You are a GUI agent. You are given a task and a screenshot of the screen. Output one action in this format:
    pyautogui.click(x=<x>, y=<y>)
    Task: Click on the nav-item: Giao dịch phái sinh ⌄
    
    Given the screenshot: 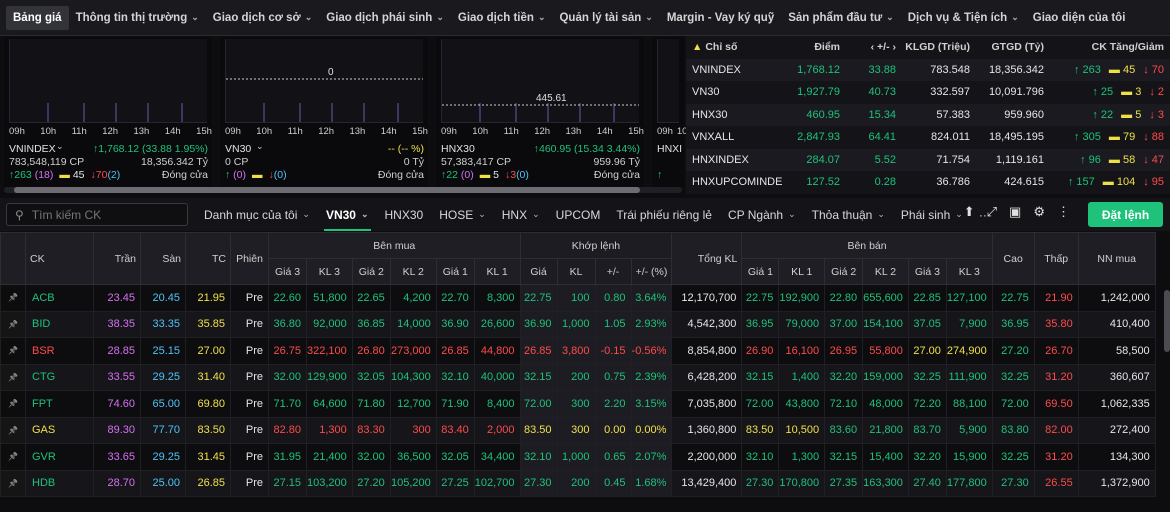 What is the action you would take?
    pyautogui.click(x=385, y=18)
    